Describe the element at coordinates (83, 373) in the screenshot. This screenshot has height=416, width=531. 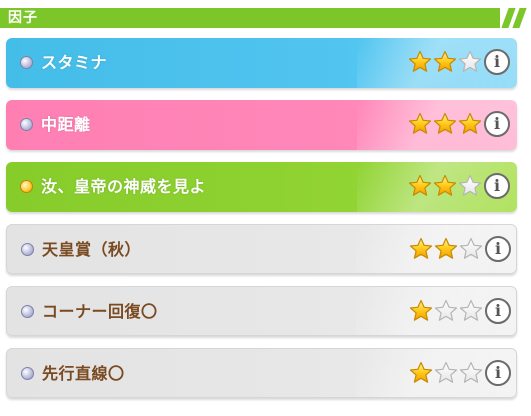
I see `factor-label: 先行直線〇` at that location.